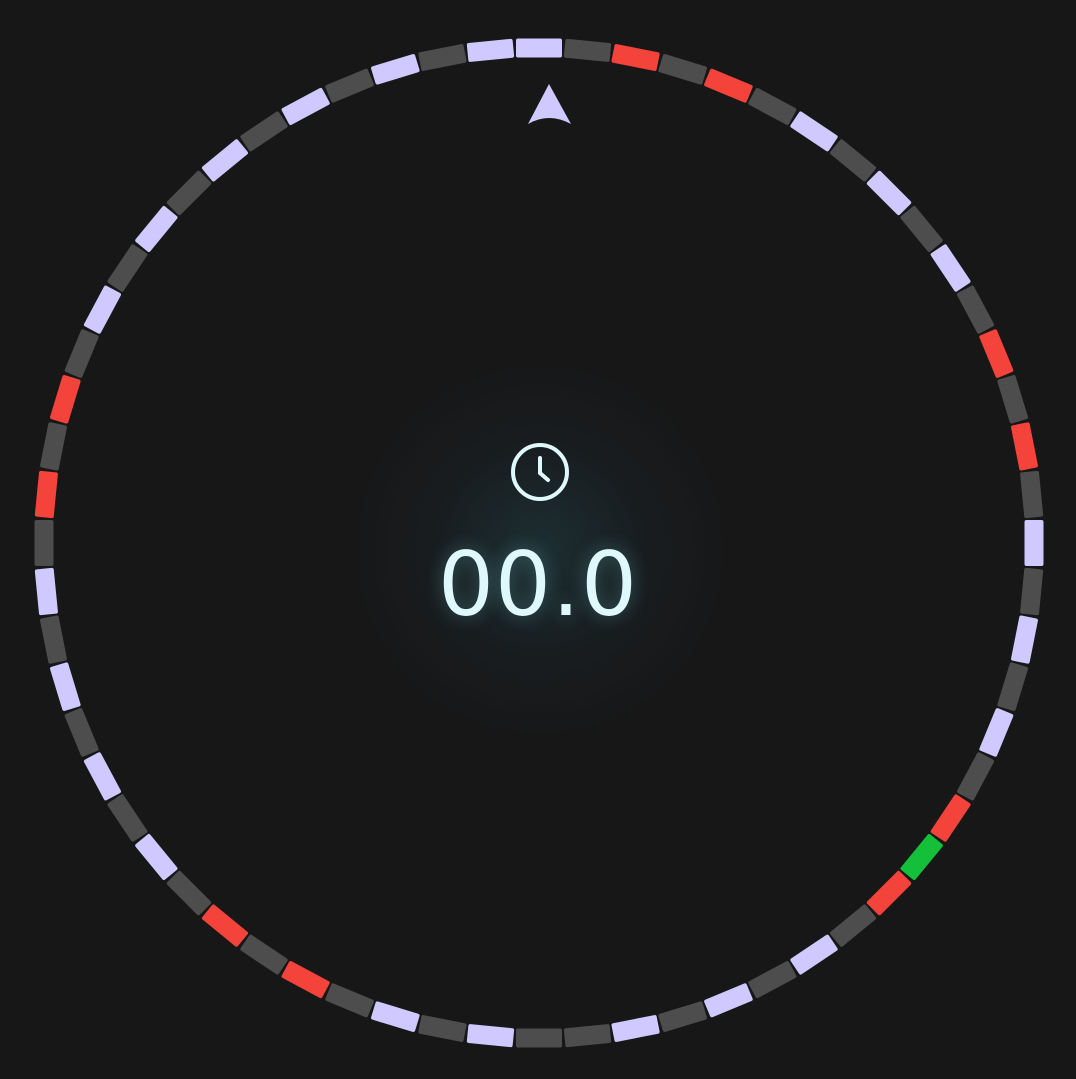  I want to click on clock-icon, so click(540, 472).